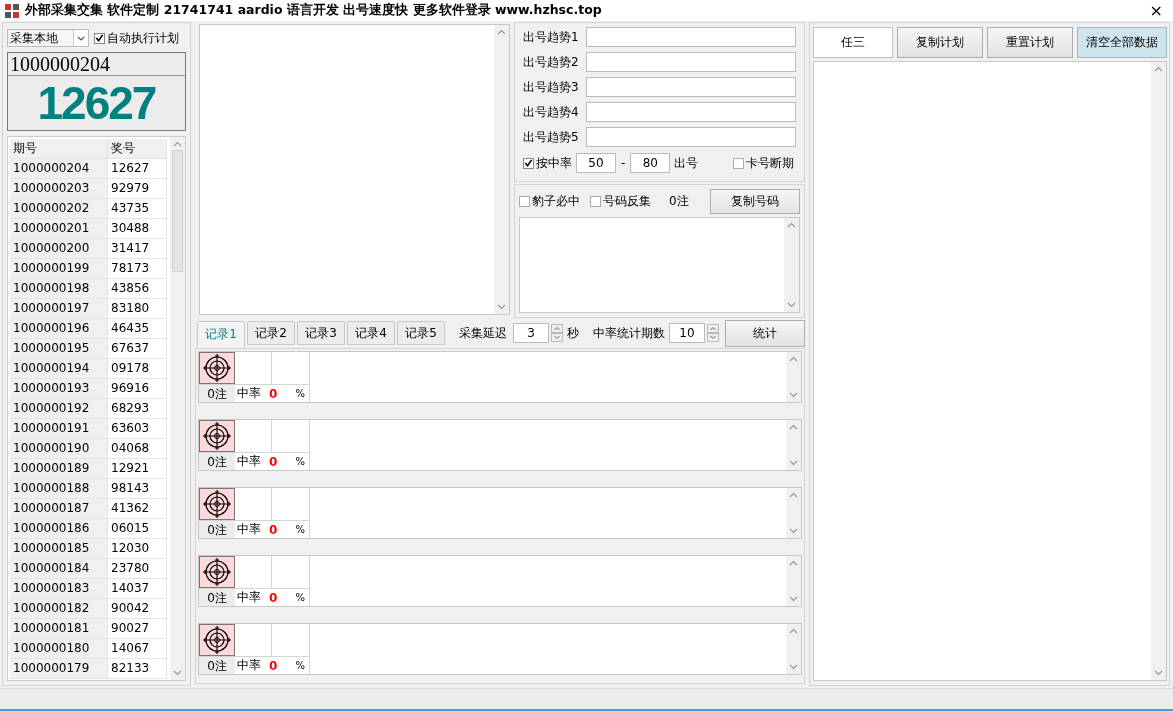 The image size is (1173, 711). Describe the element at coordinates (137, 489) in the screenshot. I see `table-cell: 98143` at that location.